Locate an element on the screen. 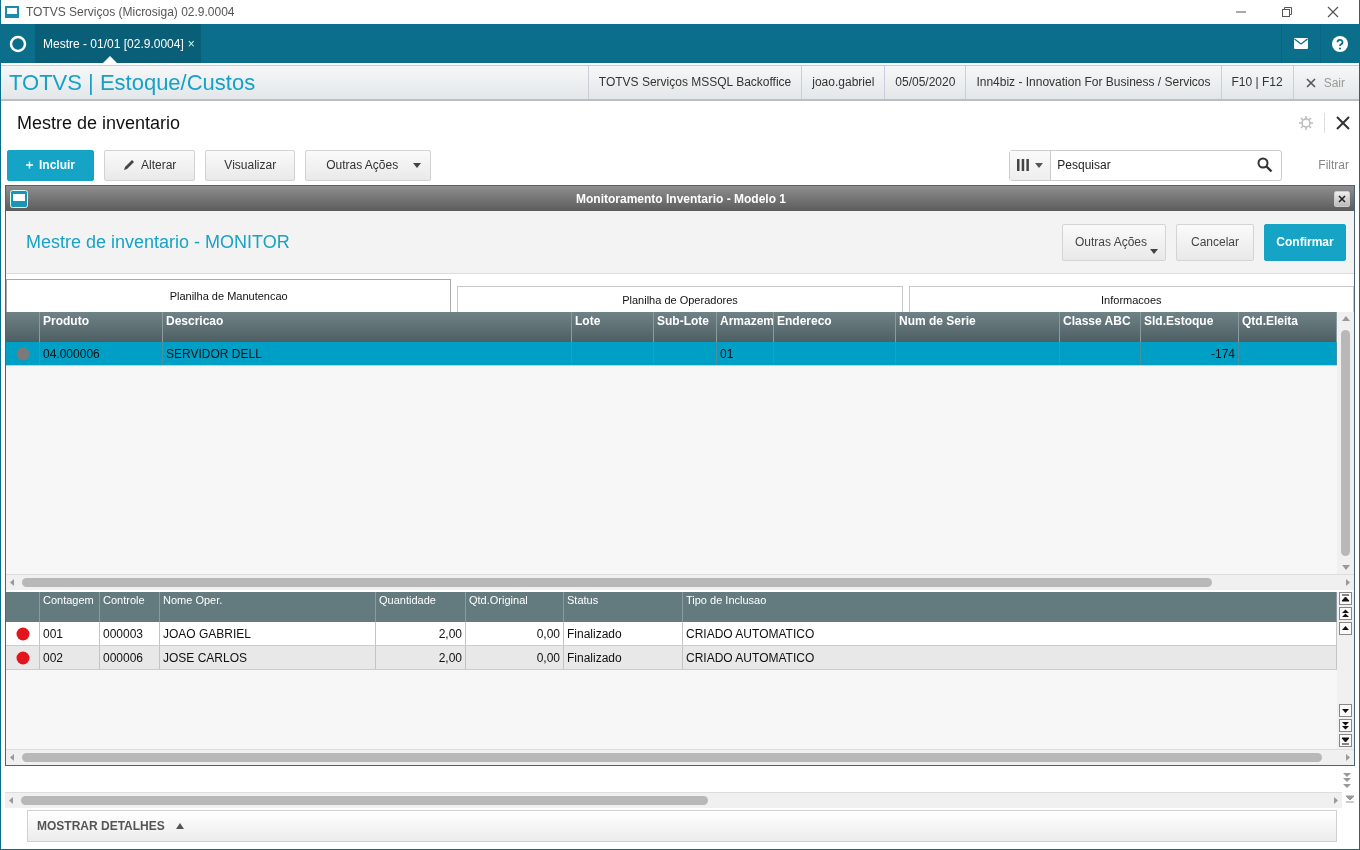 The image size is (1360, 850). confirm-button: Confirmar is located at coordinates (1305, 242).